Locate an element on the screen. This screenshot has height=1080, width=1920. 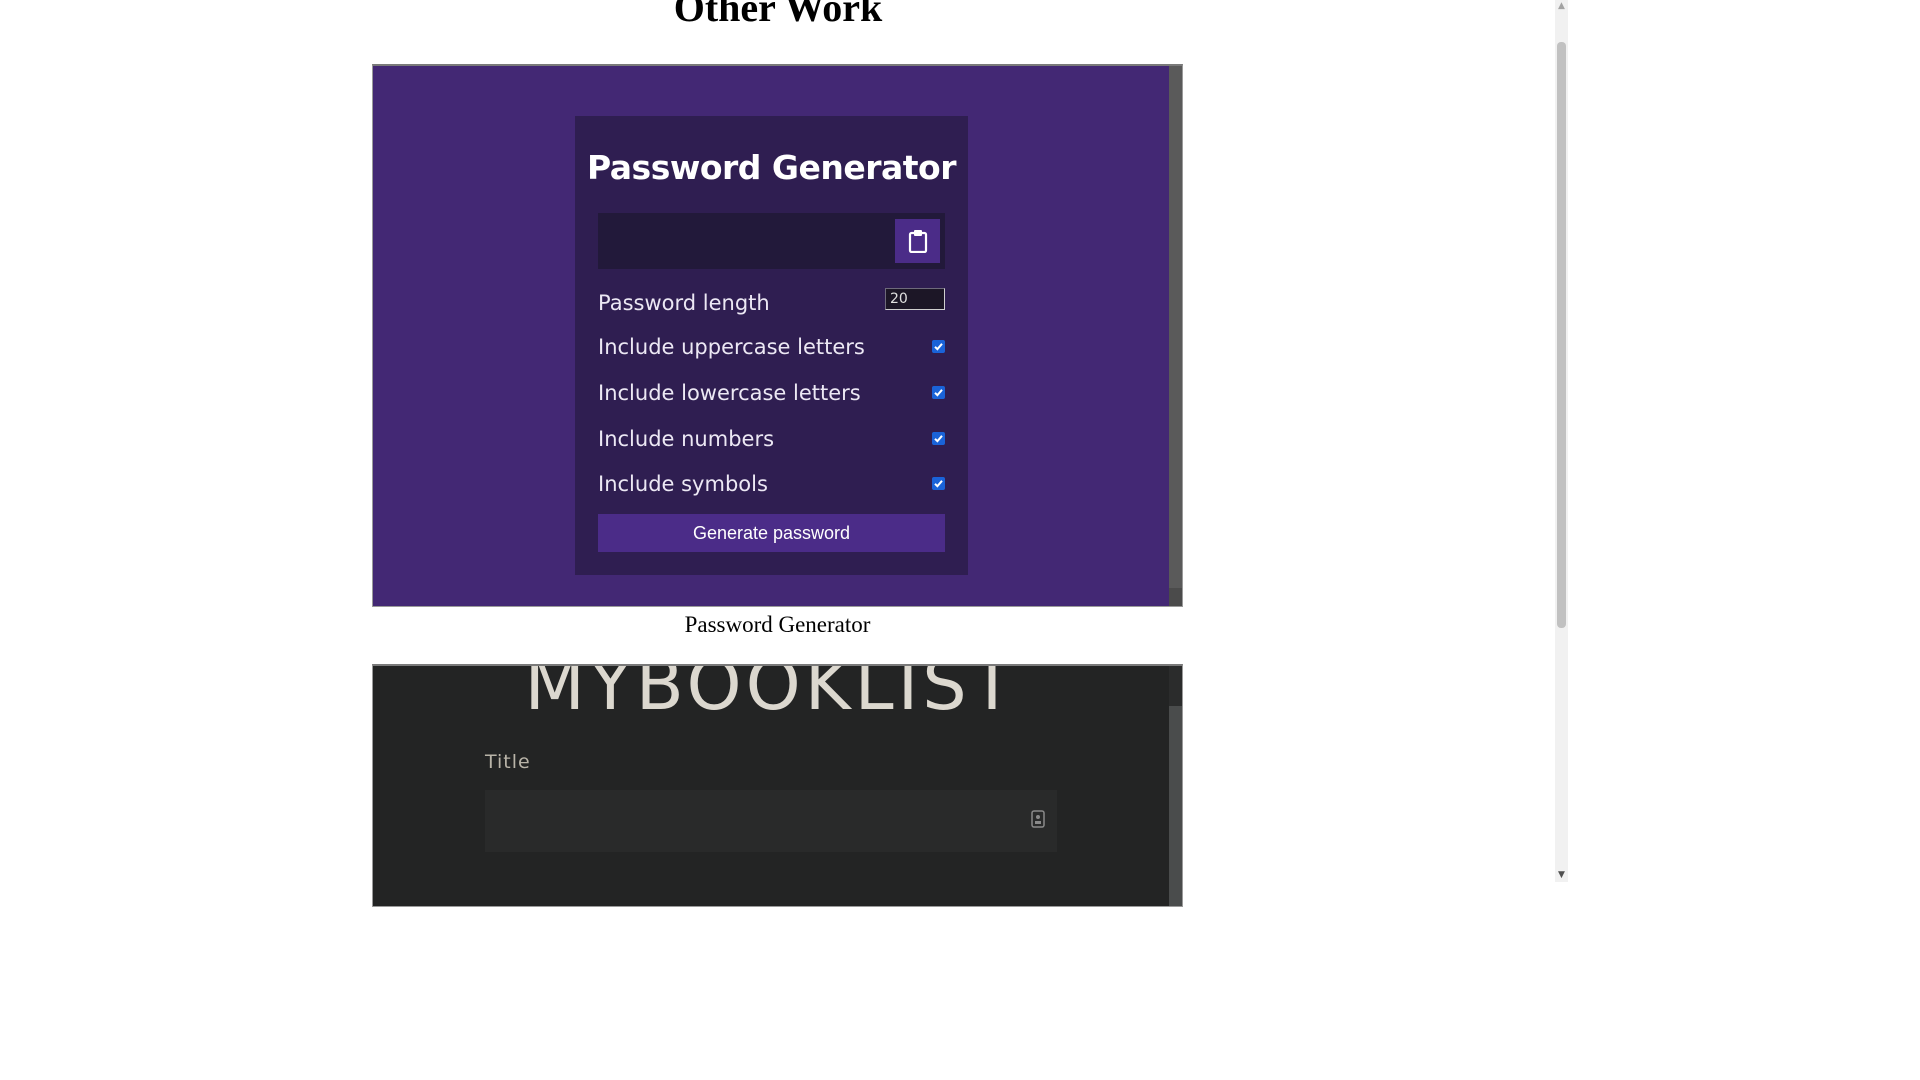
clipboard-icon is located at coordinates (917, 241).